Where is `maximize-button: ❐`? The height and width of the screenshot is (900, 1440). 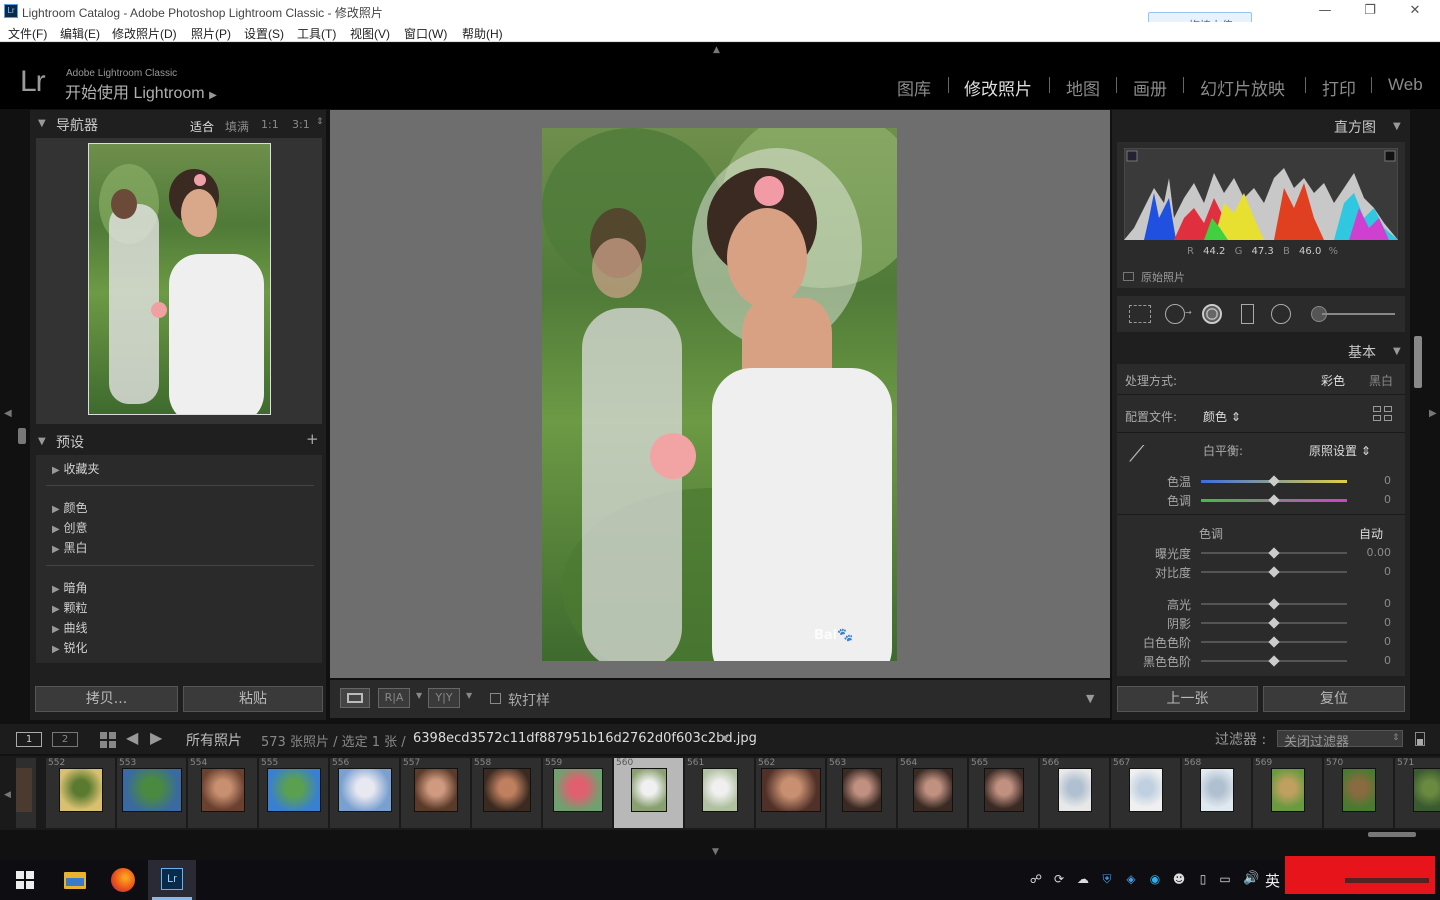
maximize-button: ❐ is located at coordinates (1370, 11).